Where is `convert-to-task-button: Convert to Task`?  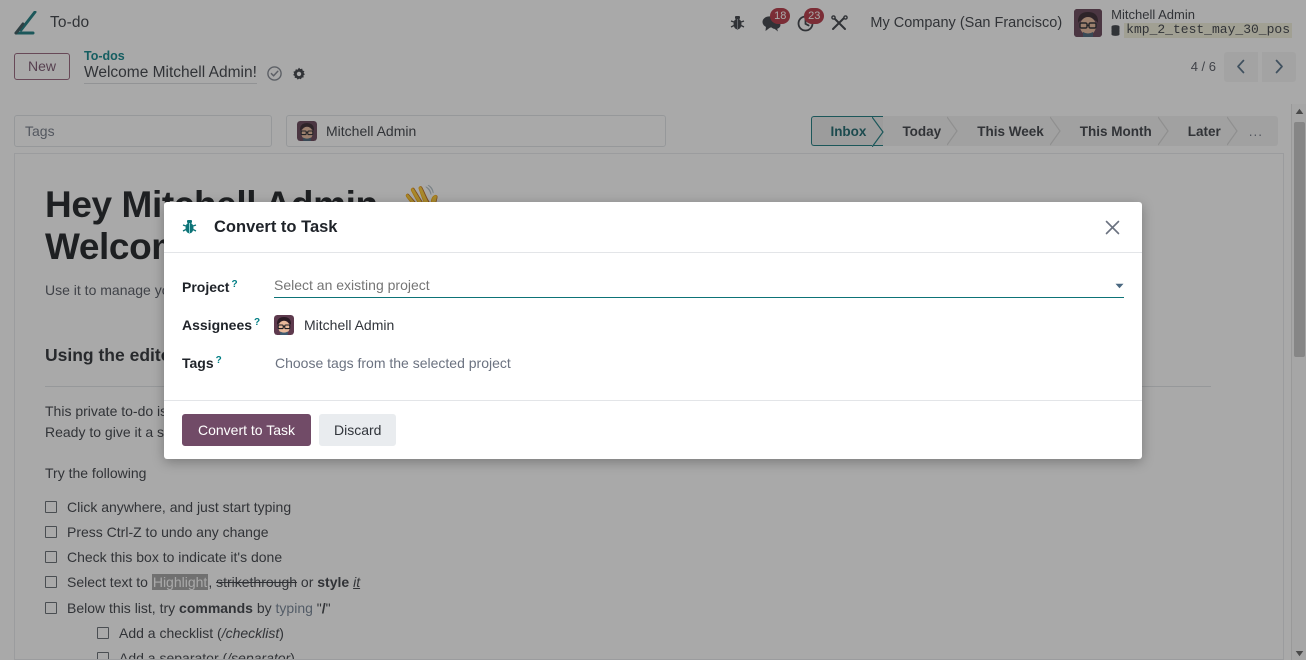
convert-to-task-button: Convert to Task is located at coordinates (247, 430).